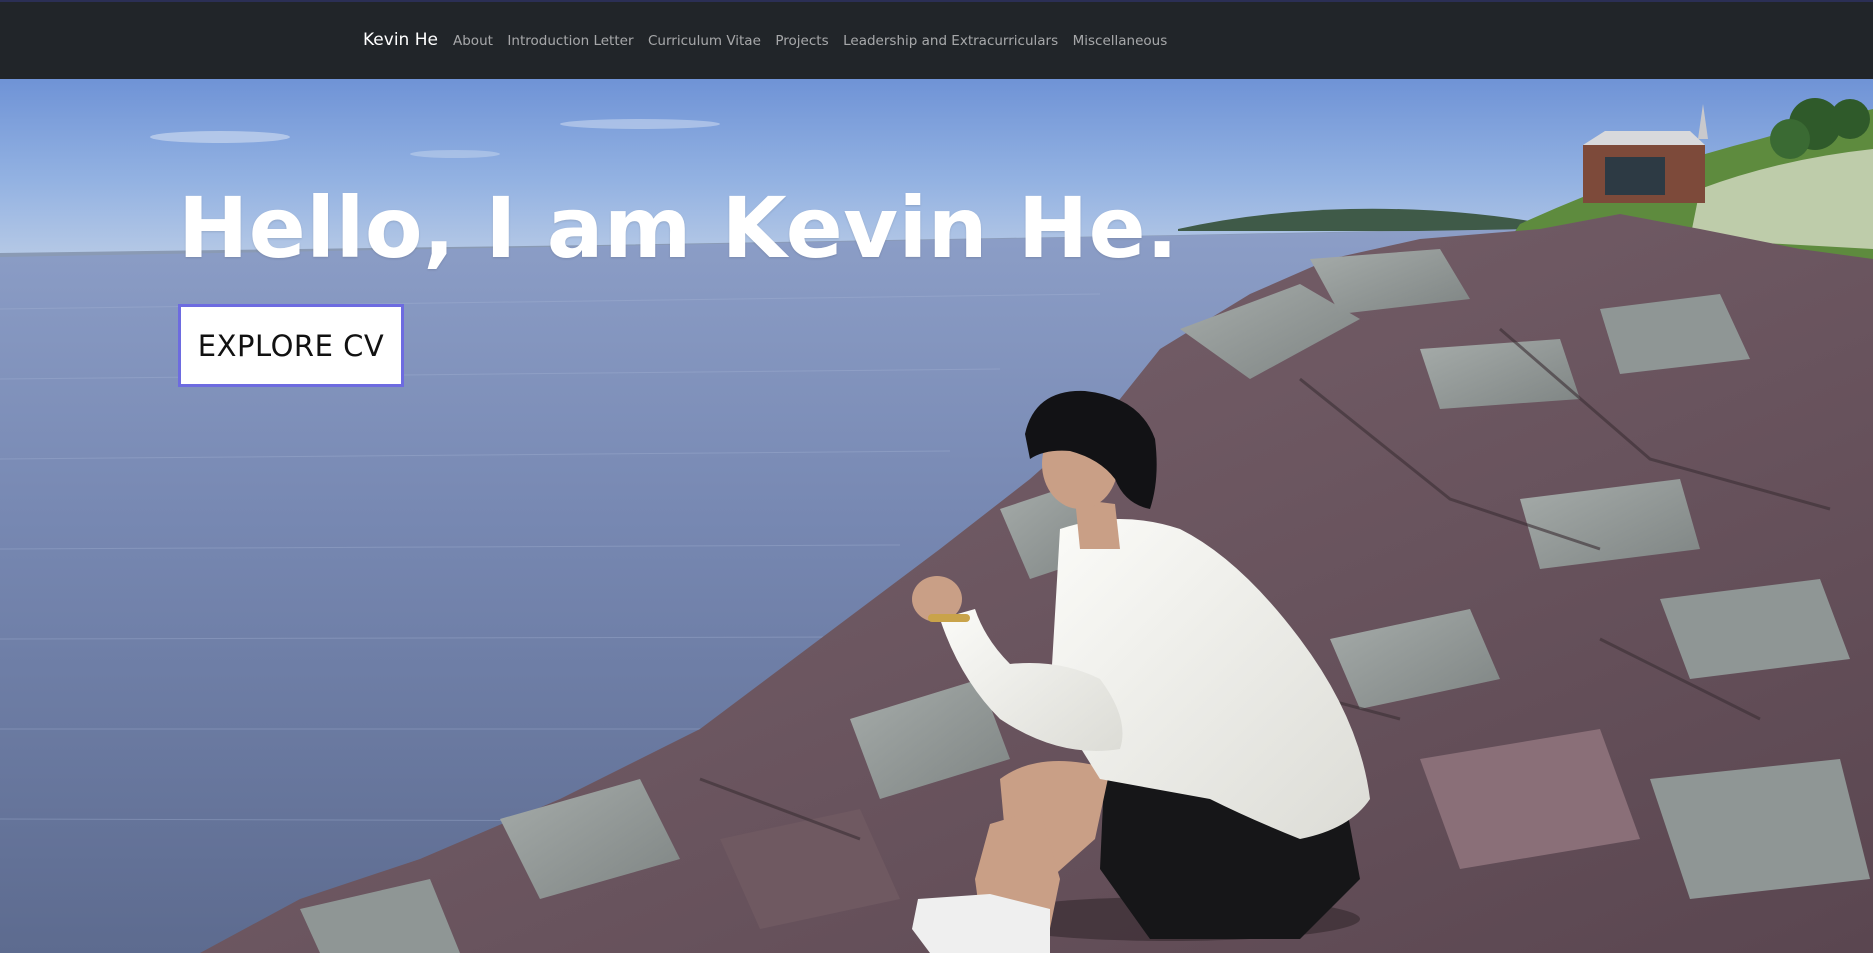 Image resolution: width=1873 pixels, height=953 pixels. I want to click on nav-link-introduction-letter: Introduction Letter, so click(570, 41).